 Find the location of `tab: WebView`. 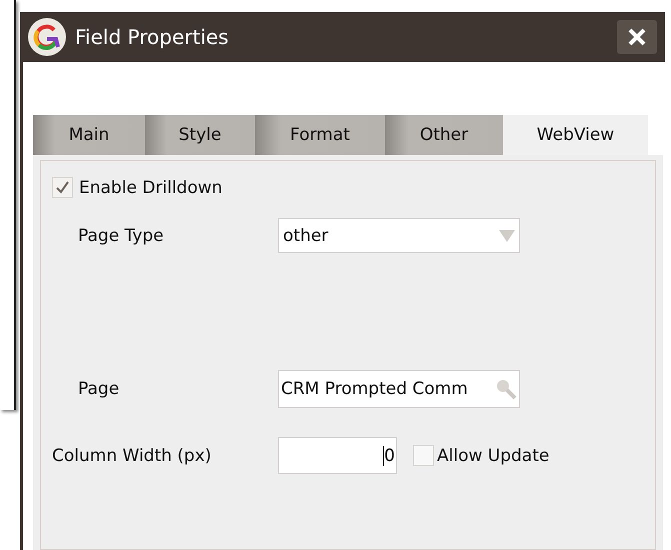

tab: WebView is located at coordinates (575, 135).